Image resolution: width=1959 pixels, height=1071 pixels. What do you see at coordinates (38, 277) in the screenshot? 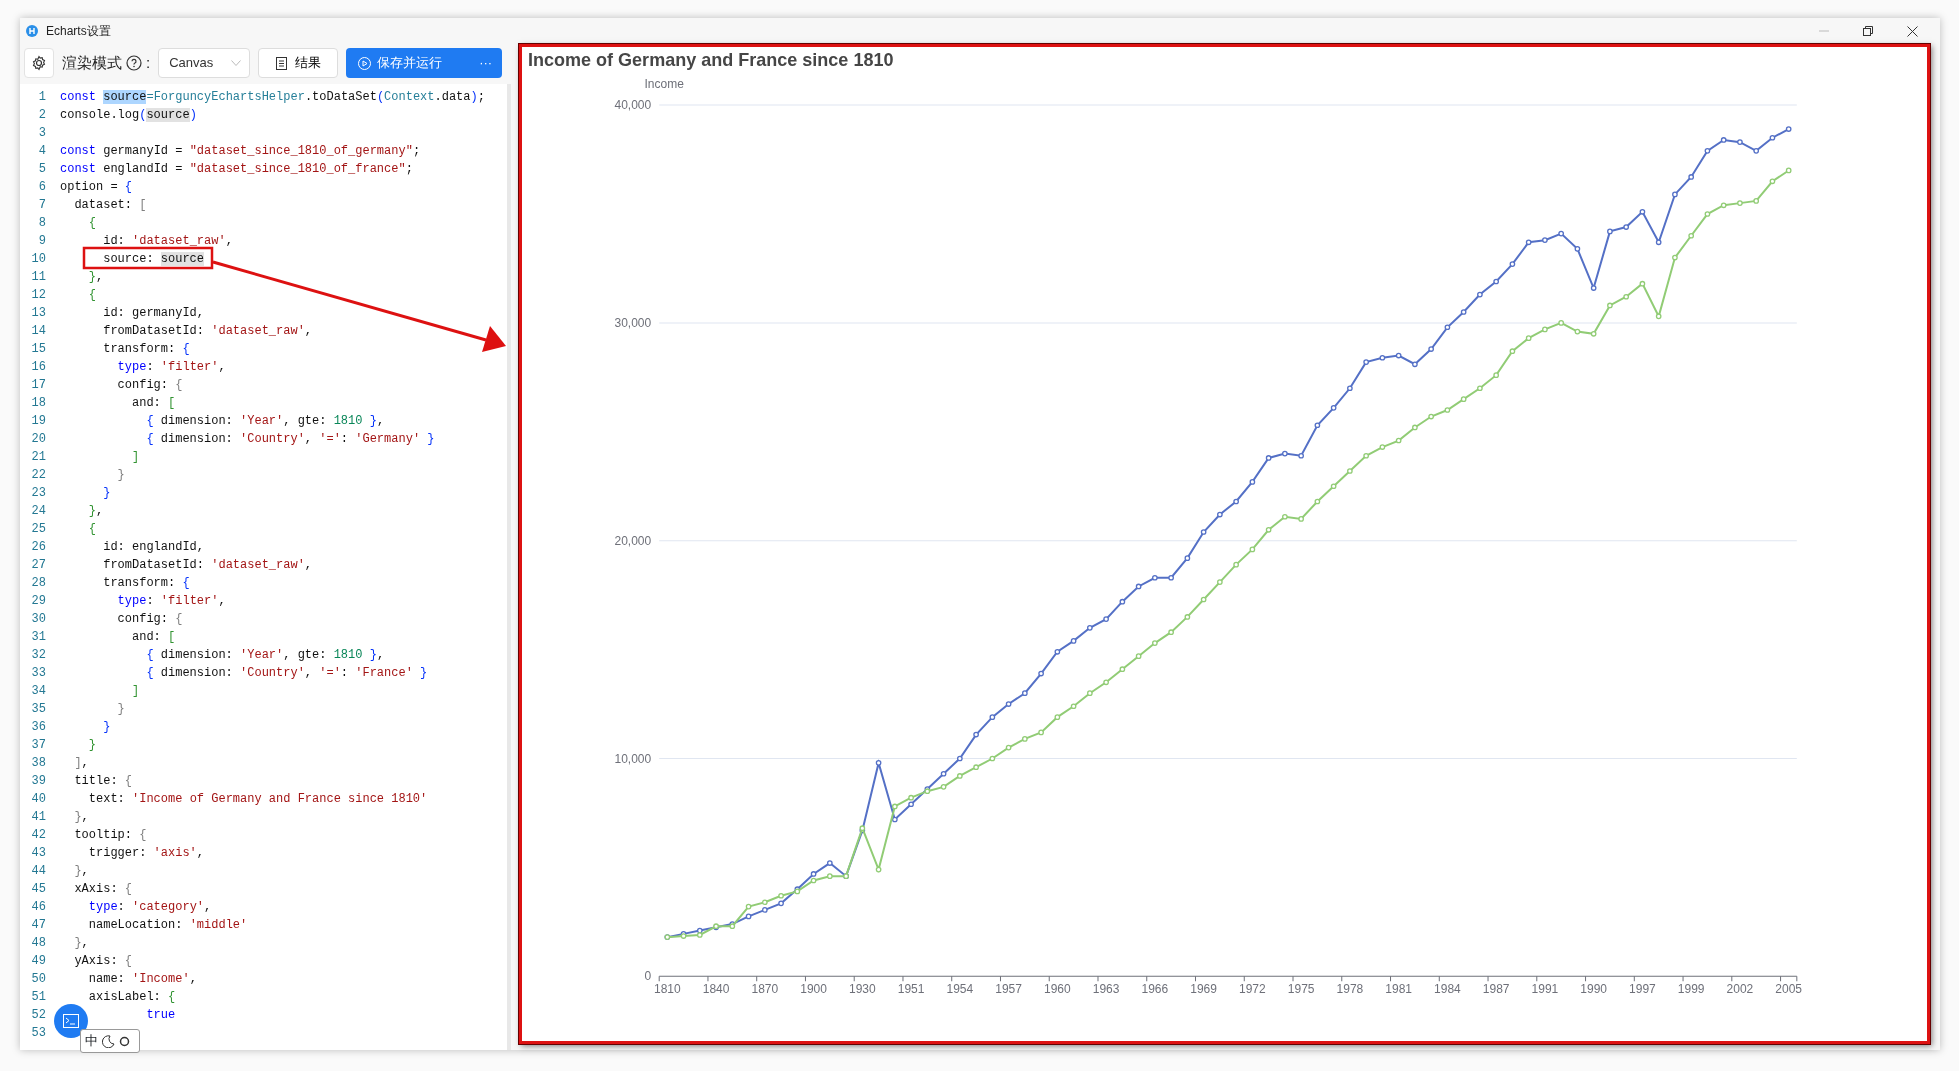
I see `line-number: 11` at bounding box center [38, 277].